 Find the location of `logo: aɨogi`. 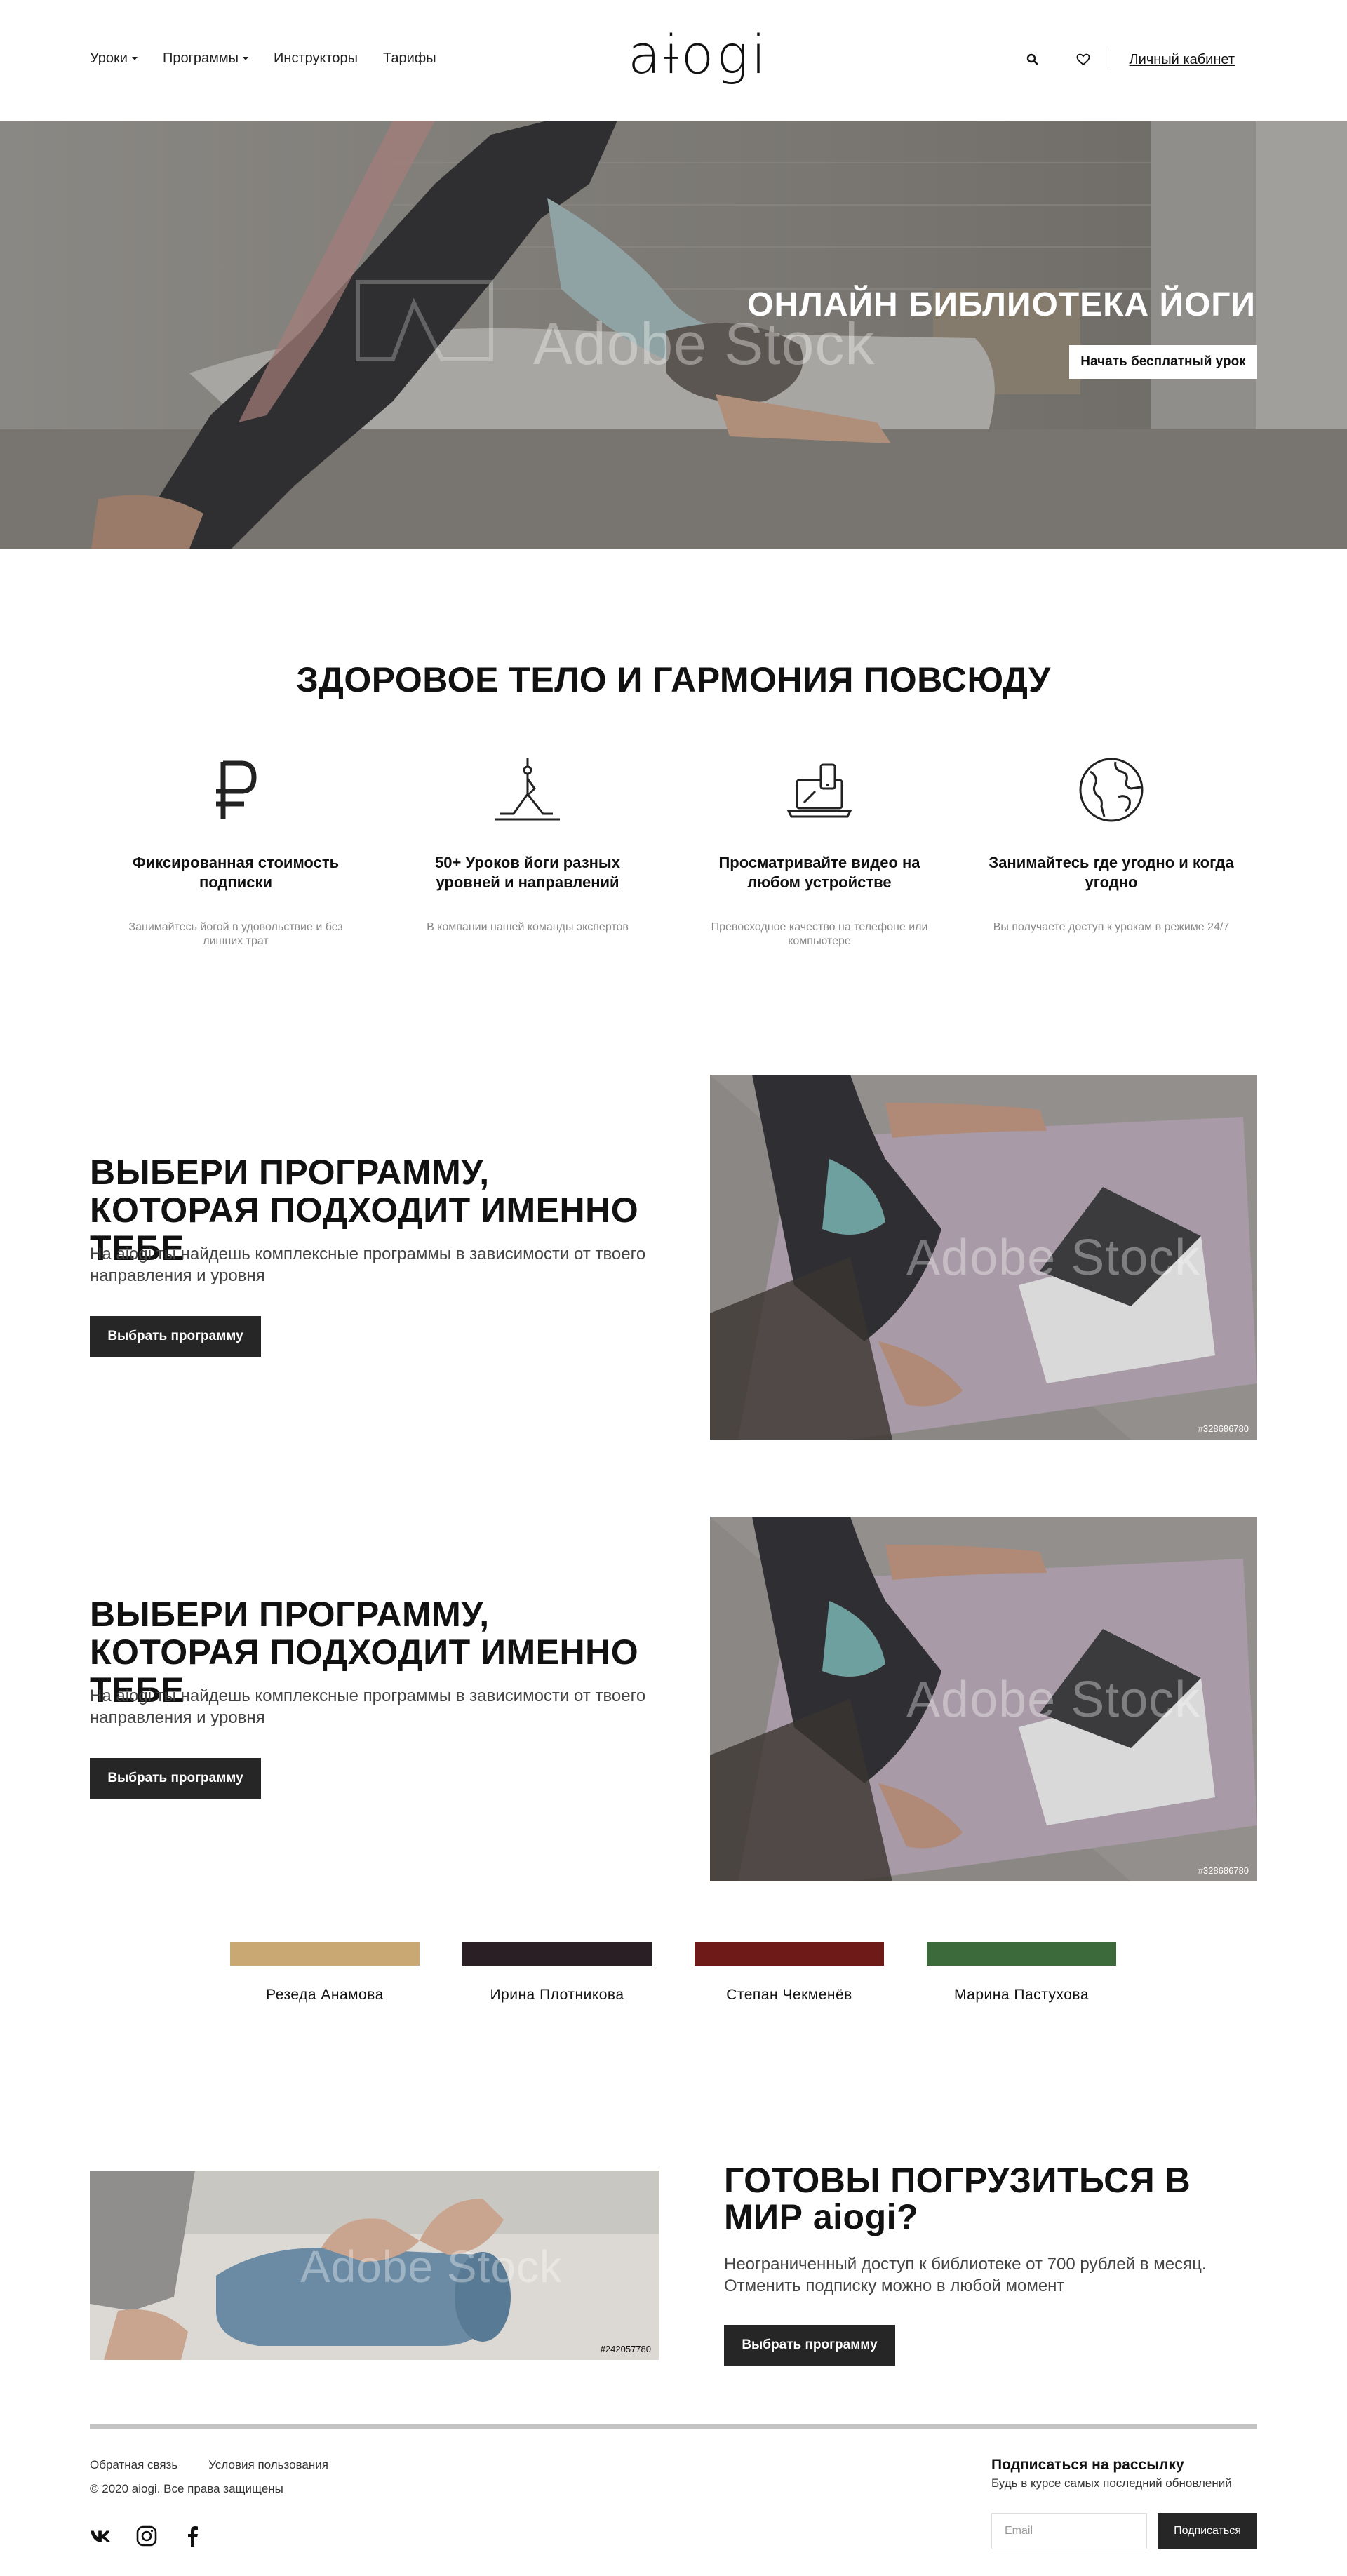

logo: aɨogi is located at coordinates (698, 54).